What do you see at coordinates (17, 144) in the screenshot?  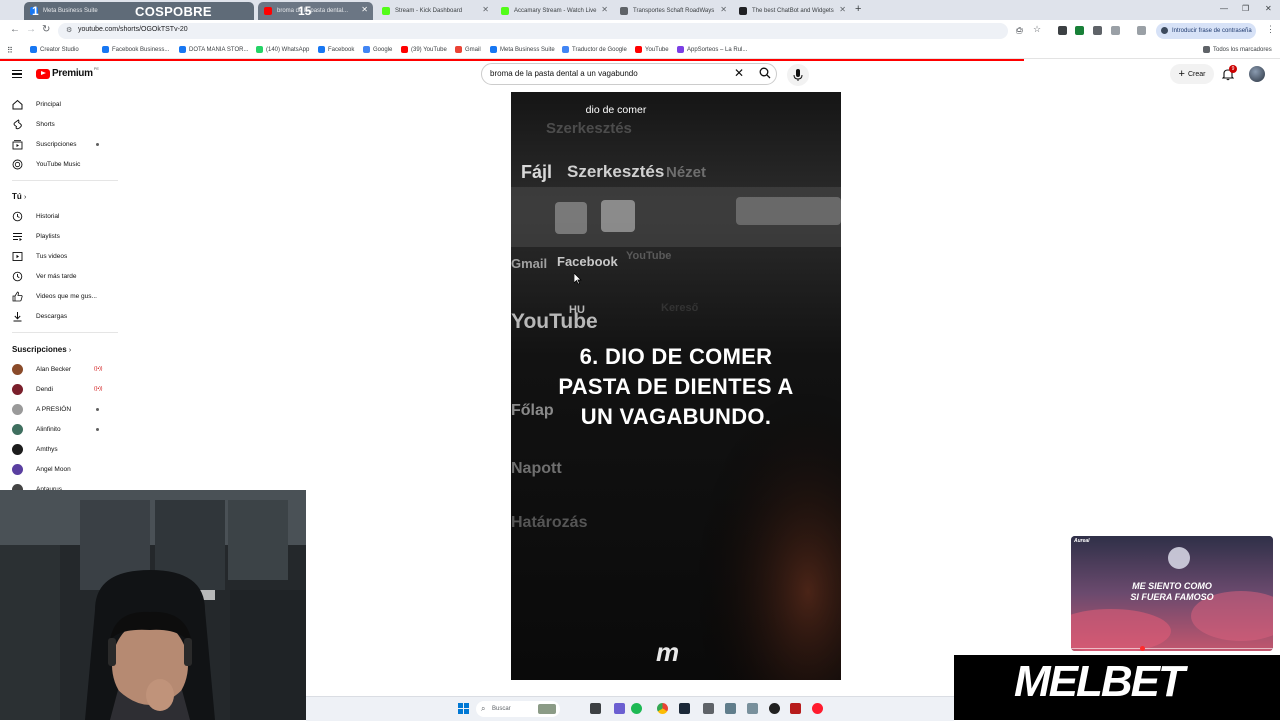 I see `subscriptions-icon` at bounding box center [17, 144].